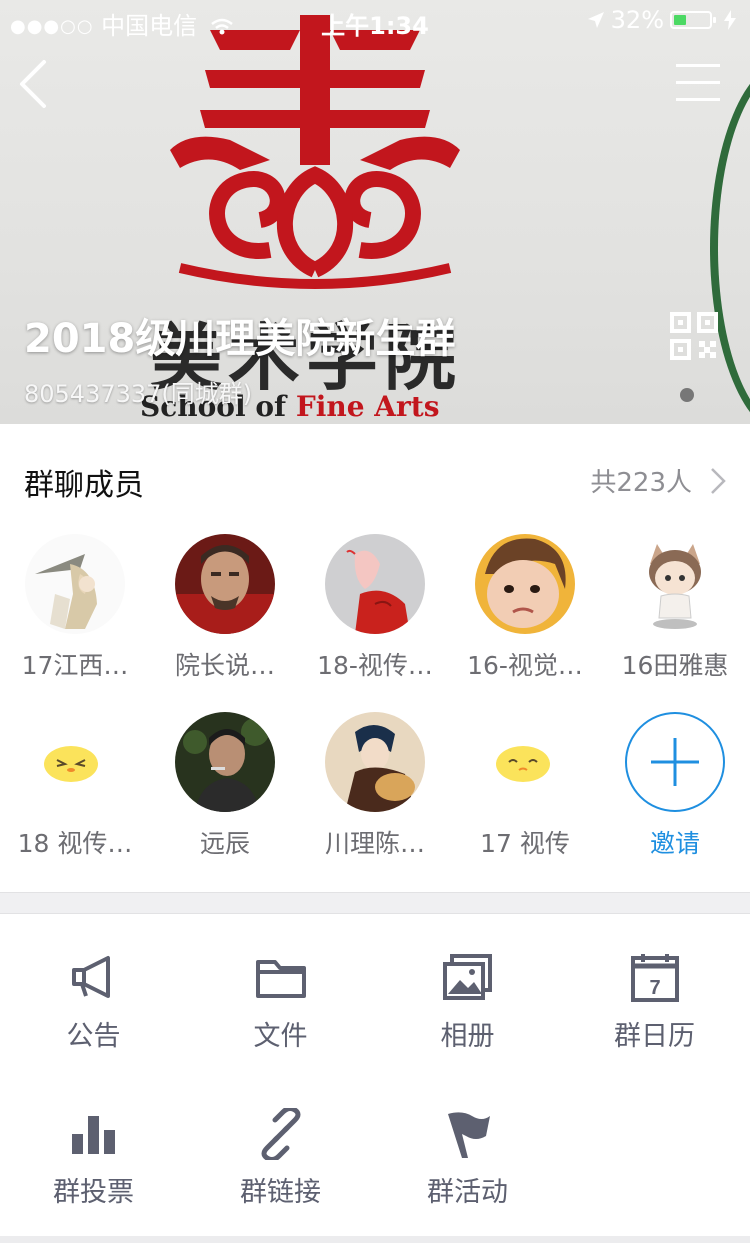  Describe the element at coordinates (641, 483) in the screenshot. I see `members-count: 共223人` at that location.